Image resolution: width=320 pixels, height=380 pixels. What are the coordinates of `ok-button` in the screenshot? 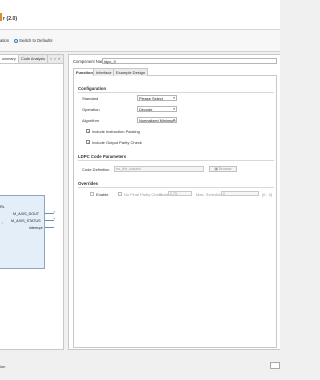 It's located at (275, 365).